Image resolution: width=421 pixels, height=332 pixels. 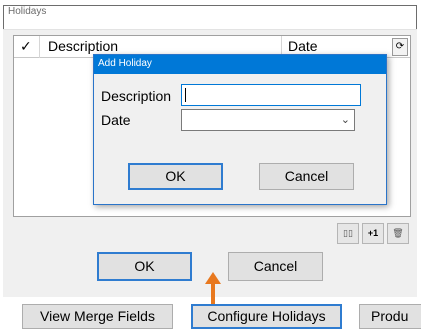 I want to click on holidays-window-title: Holidays, so click(x=27, y=11).